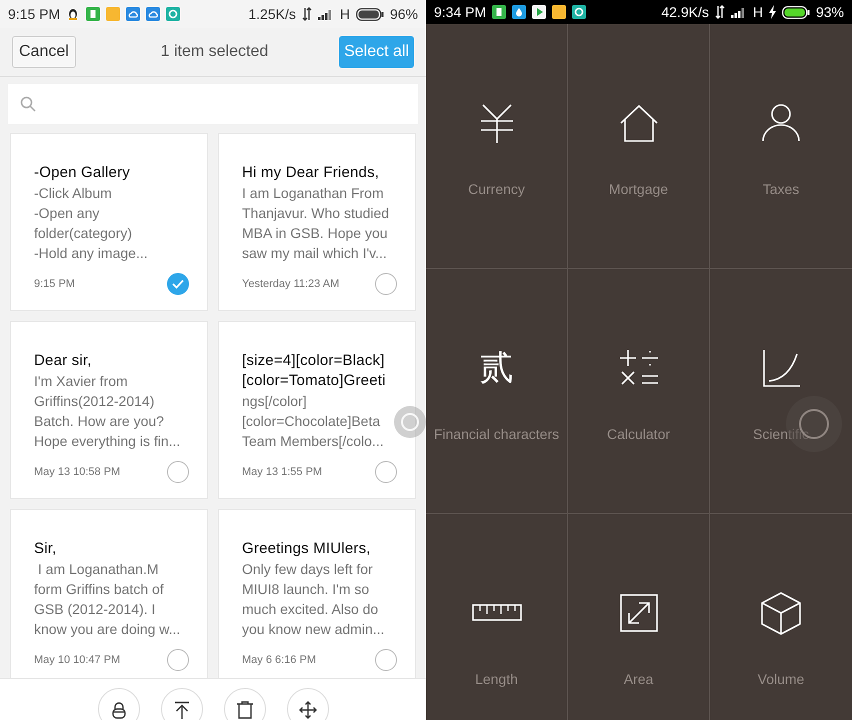  I want to click on pin-to-top-icon, so click(181, 710).